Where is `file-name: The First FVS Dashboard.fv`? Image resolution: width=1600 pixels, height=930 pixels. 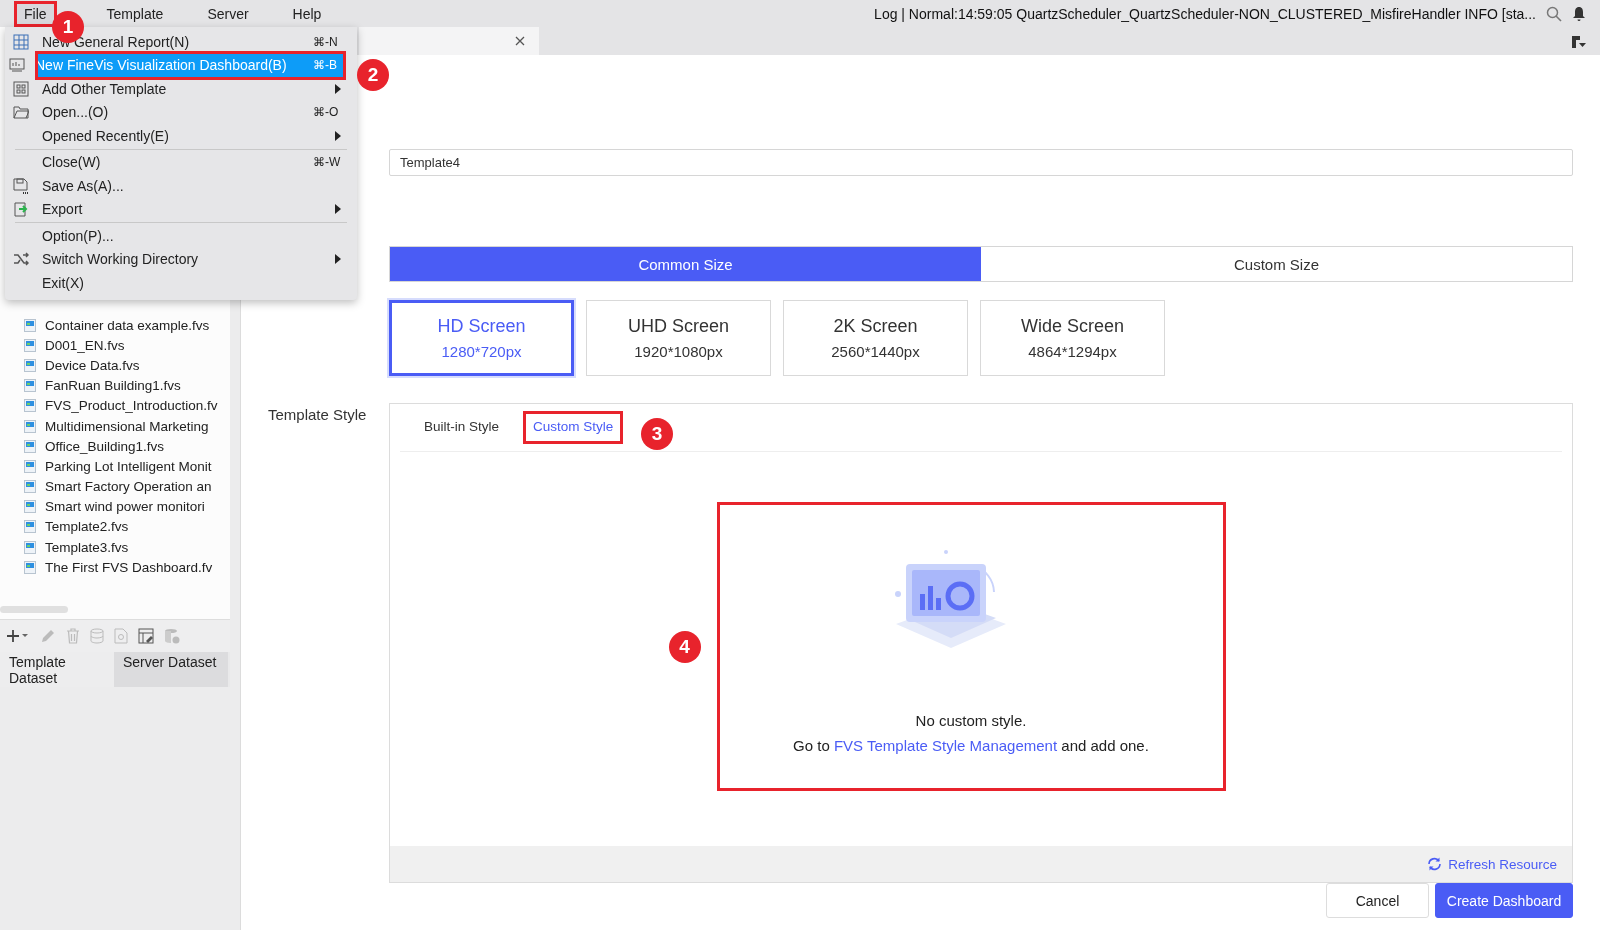 file-name: The First FVS Dashboard.fv is located at coordinates (129, 567).